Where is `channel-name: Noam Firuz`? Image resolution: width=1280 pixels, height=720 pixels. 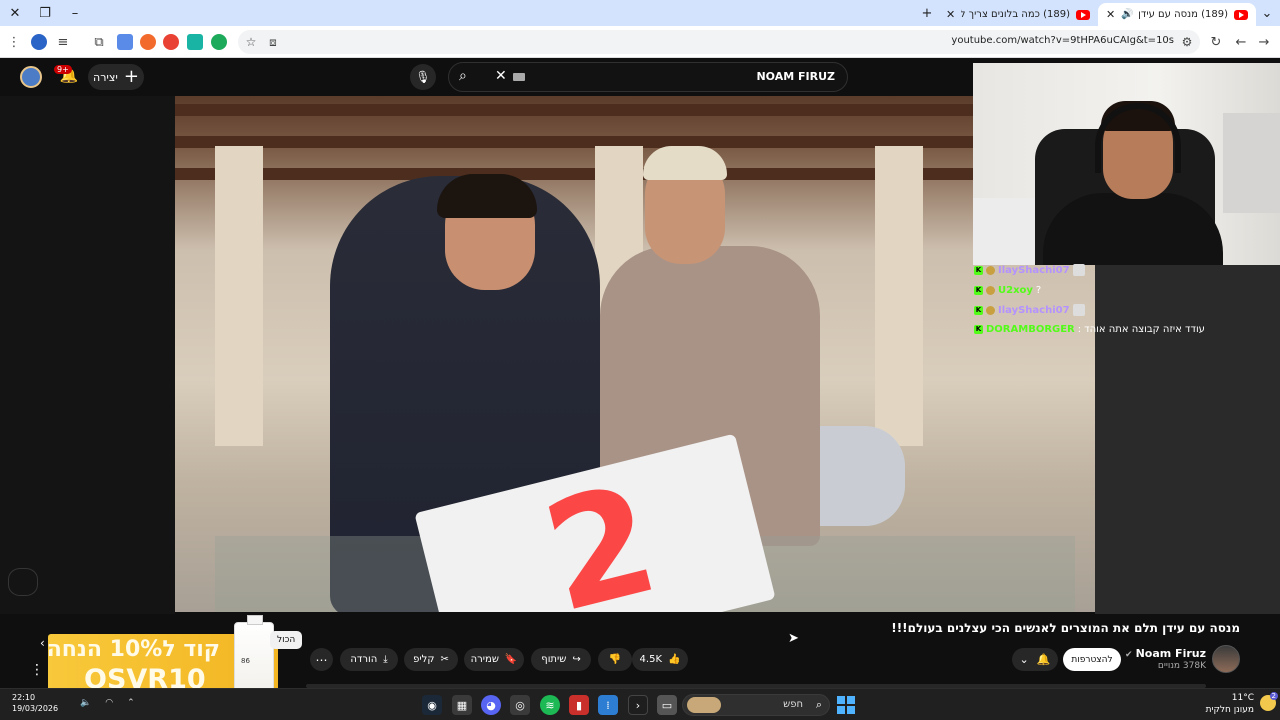 channel-name: Noam Firuz is located at coordinates (1171, 653).